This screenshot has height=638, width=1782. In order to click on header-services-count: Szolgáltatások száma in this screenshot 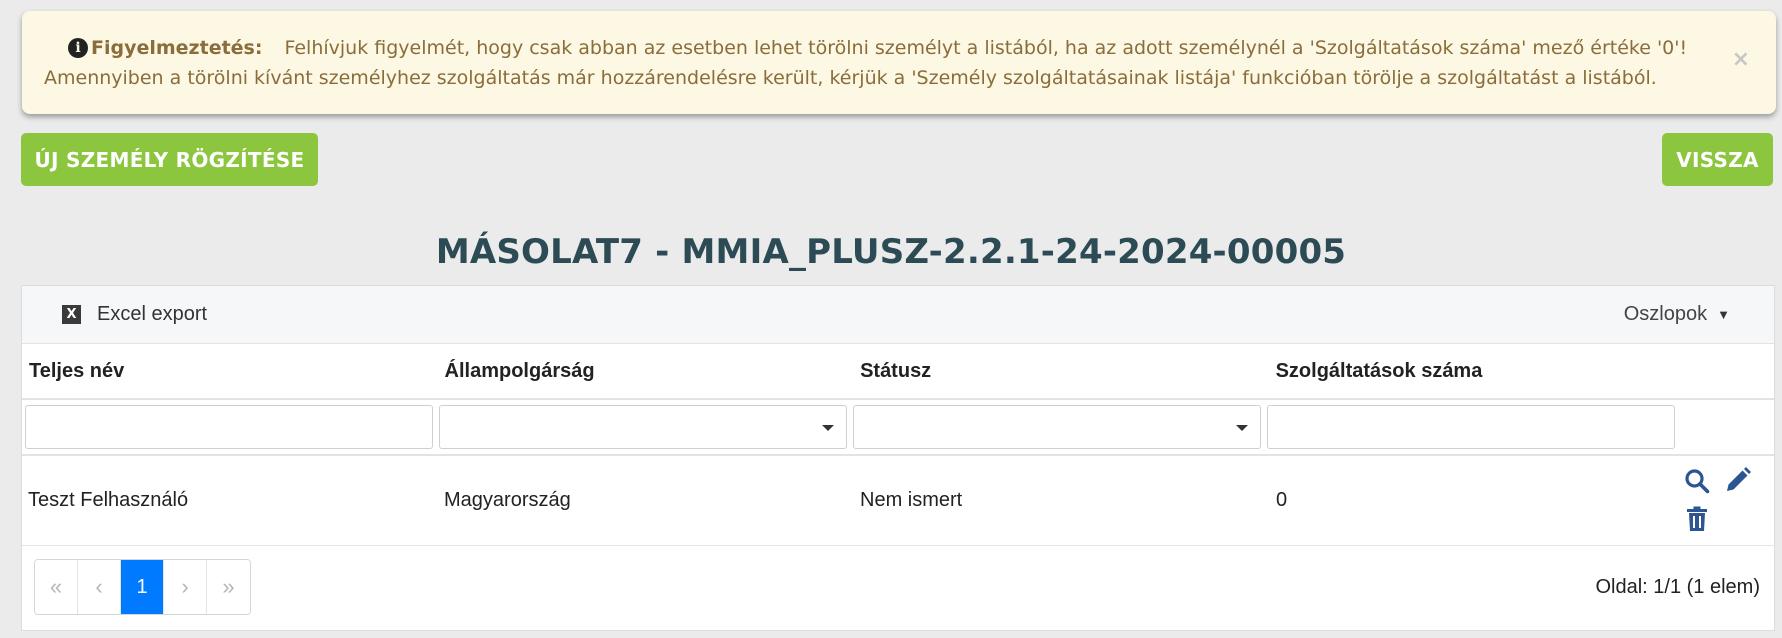, I will do `click(1477, 371)`.